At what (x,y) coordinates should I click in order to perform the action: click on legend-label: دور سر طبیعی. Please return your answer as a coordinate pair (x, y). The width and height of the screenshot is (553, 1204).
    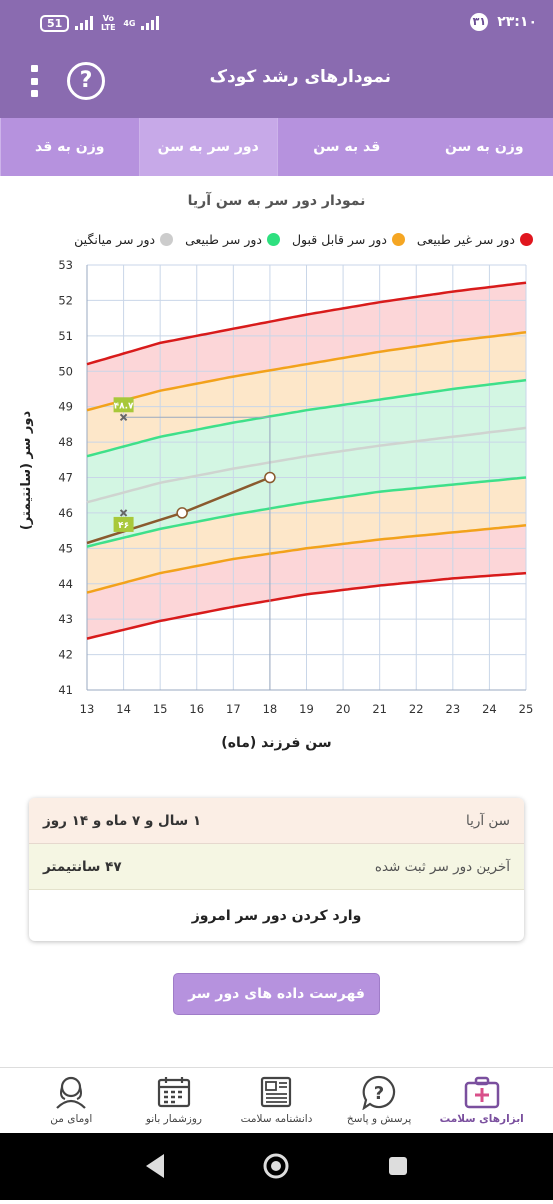
    Looking at the image, I should click on (223, 239).